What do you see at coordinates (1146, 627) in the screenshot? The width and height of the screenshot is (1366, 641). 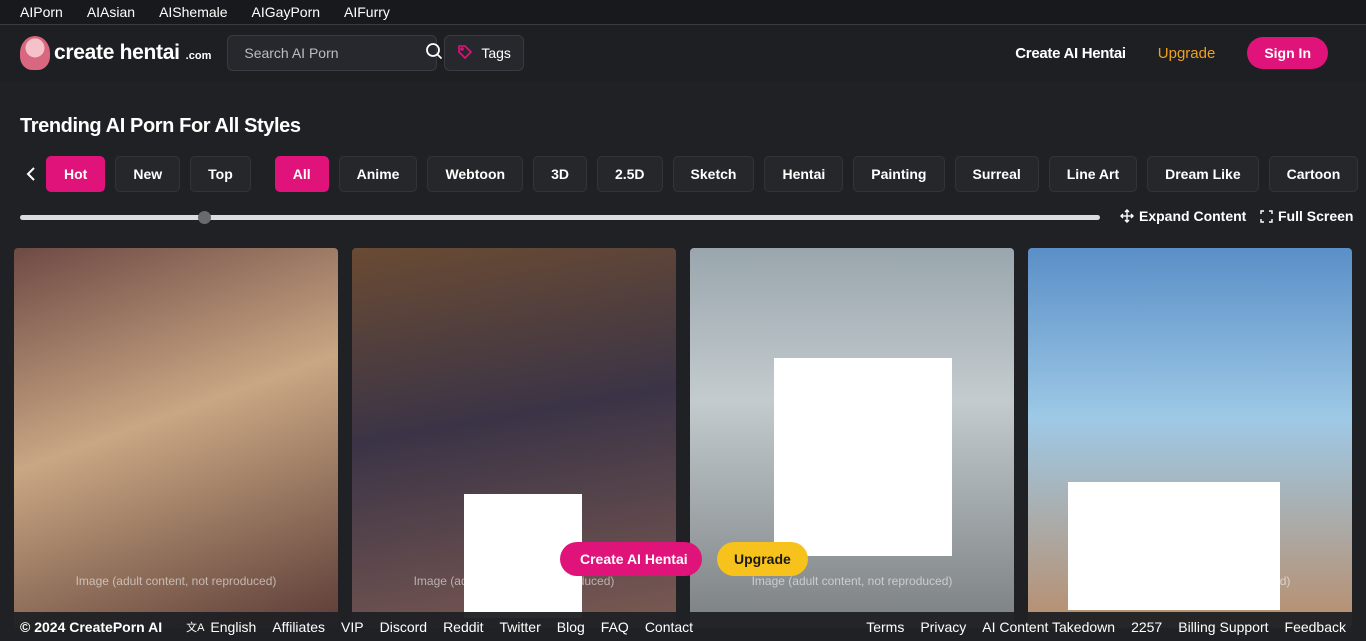 I see `footer-link-2257: 2257` at bounding box center [1146, 627].